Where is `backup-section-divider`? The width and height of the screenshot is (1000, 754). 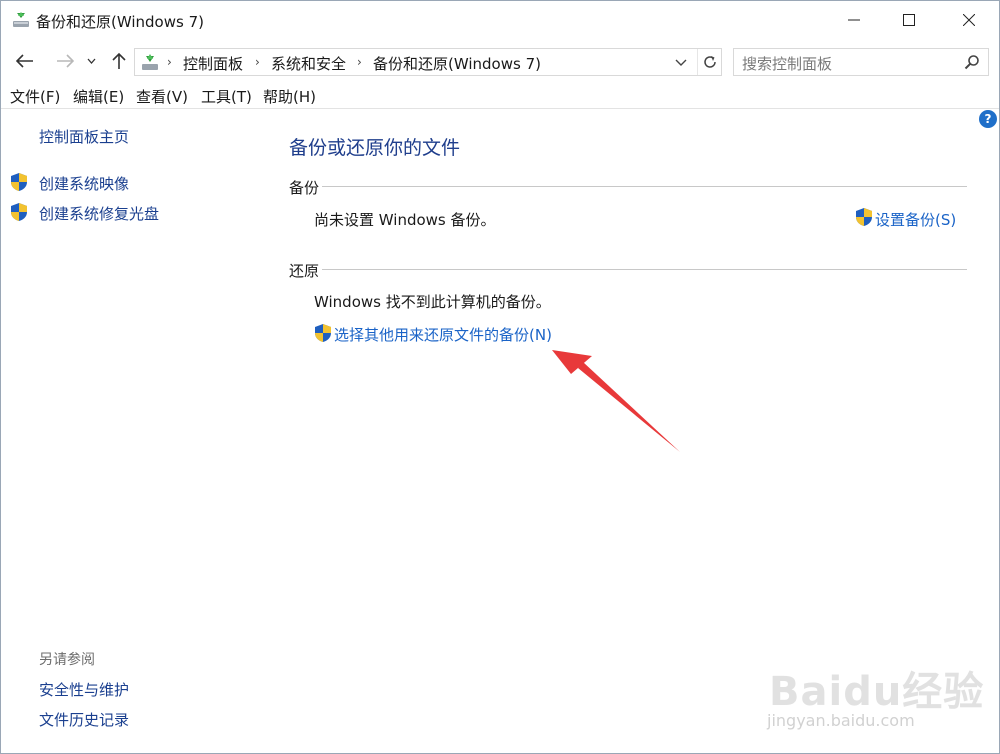
backup-section-divider is located at coordinates (644, 186).